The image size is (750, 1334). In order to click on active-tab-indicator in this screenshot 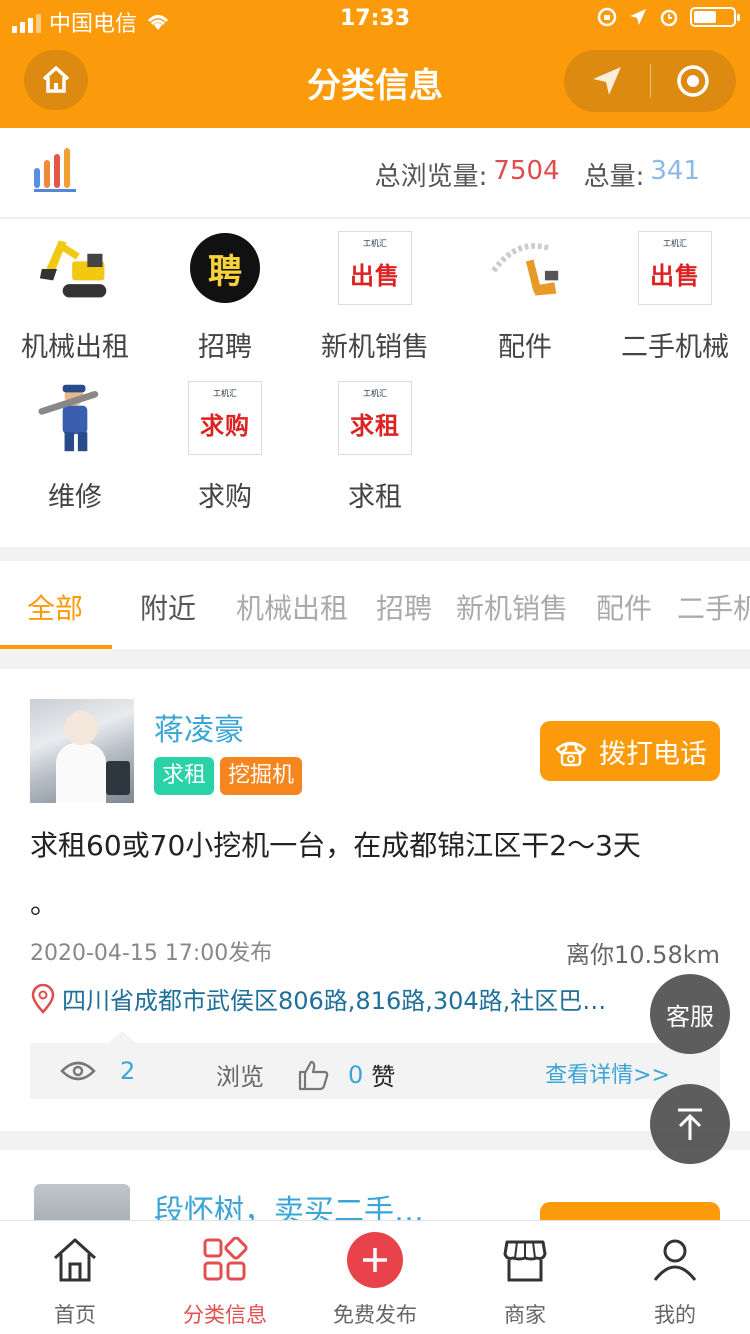, I will do `click(56, 647)`.